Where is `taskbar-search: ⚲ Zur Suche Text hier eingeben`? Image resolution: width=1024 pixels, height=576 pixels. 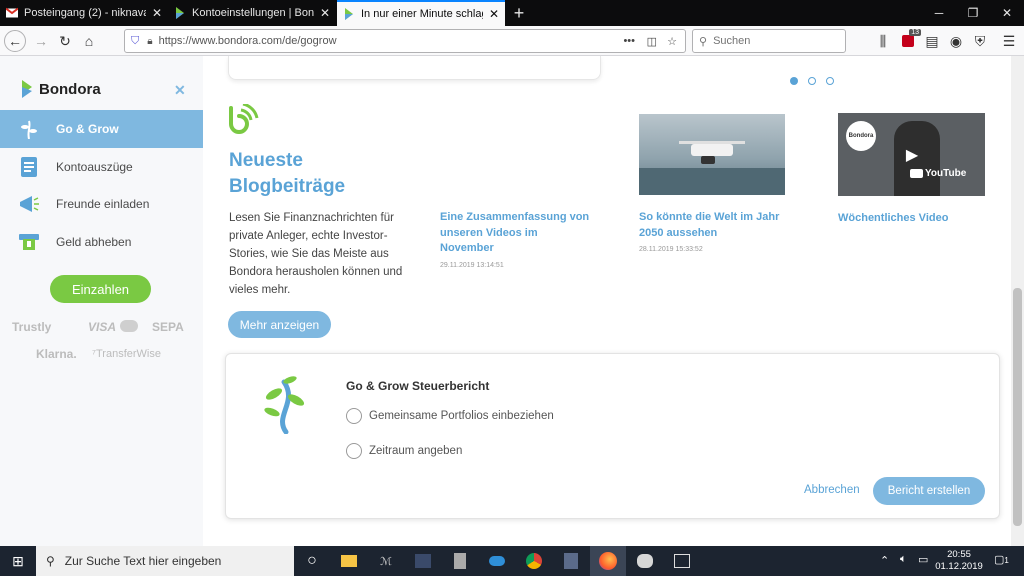
taskbar-search: ⚲ Zur Suche Text hier eingeben is located at coordinates (165, 561).